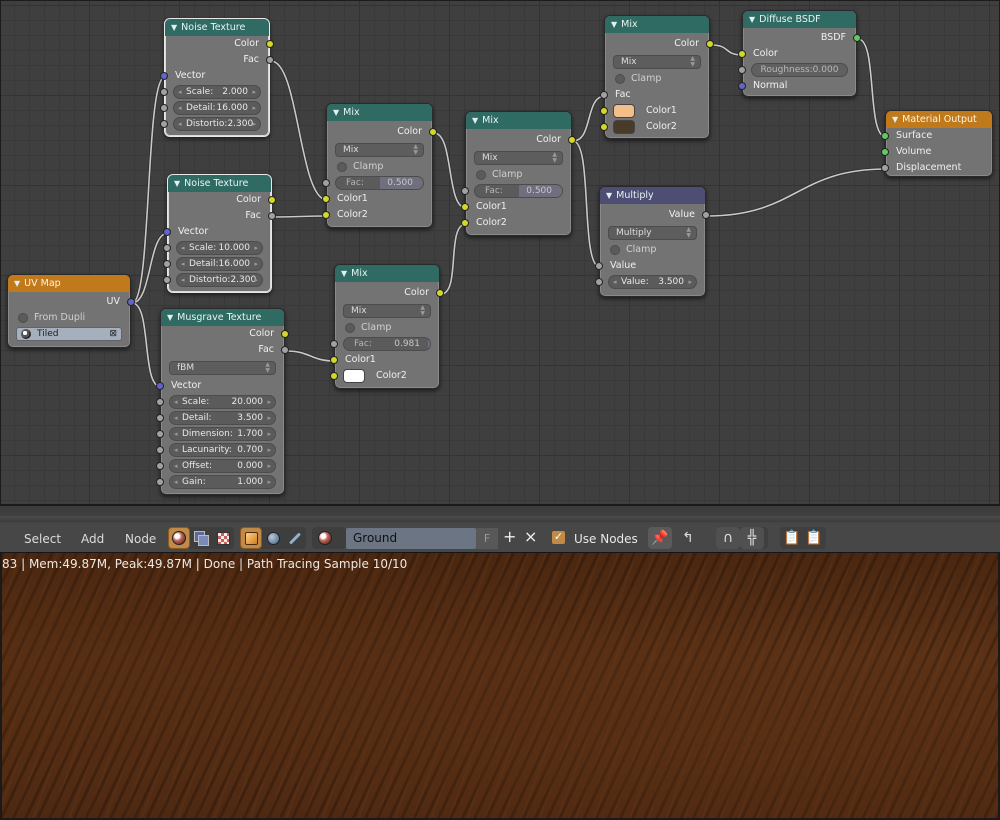 The width and height of the screenshot is (1000, 820). What do you see at coordinates (222, 434) in the screenshot?
I see `dimension-field: ◂ Dimension: 1.700 ▸` at bounding box center [222, 434].